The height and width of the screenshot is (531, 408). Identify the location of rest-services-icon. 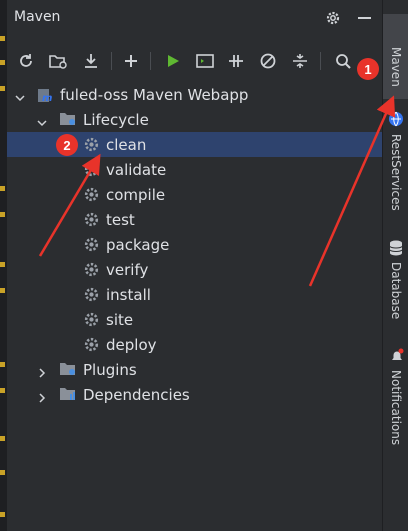
(396, 121).